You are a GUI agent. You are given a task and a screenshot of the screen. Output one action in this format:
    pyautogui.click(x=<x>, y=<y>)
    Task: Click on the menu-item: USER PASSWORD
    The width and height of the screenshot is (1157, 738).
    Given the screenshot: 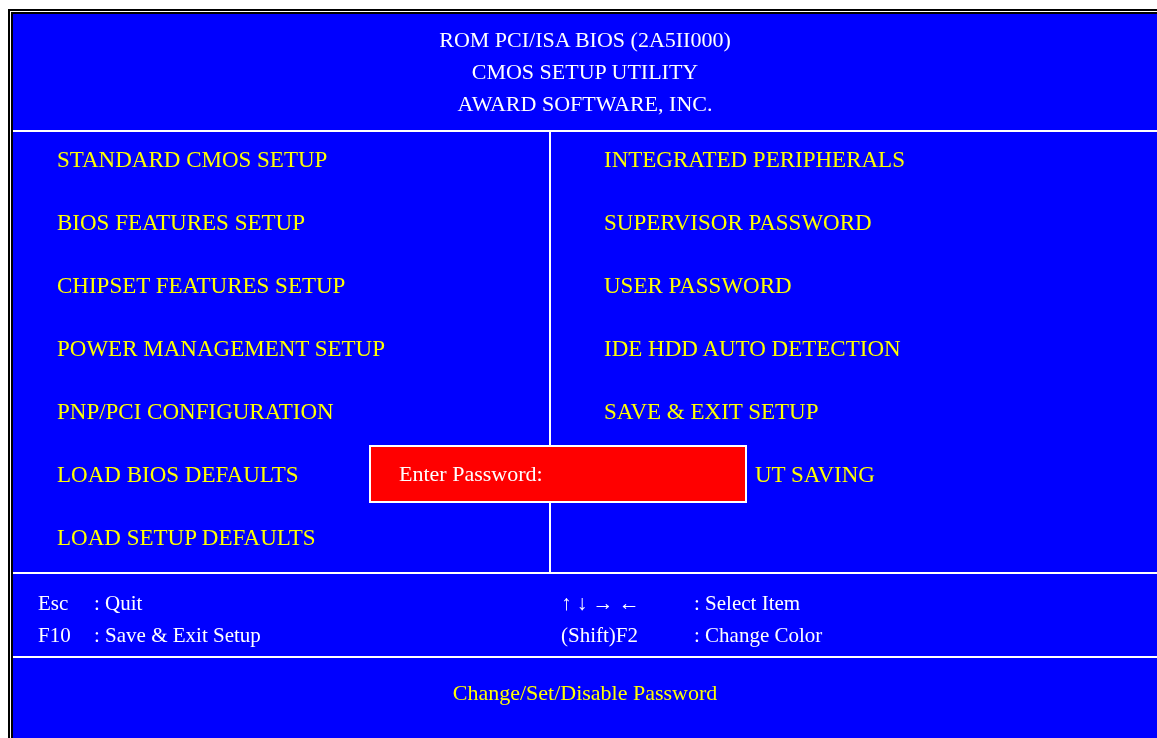 What is the action you would take?
    pyautogui.click(x=698, y=285)
    